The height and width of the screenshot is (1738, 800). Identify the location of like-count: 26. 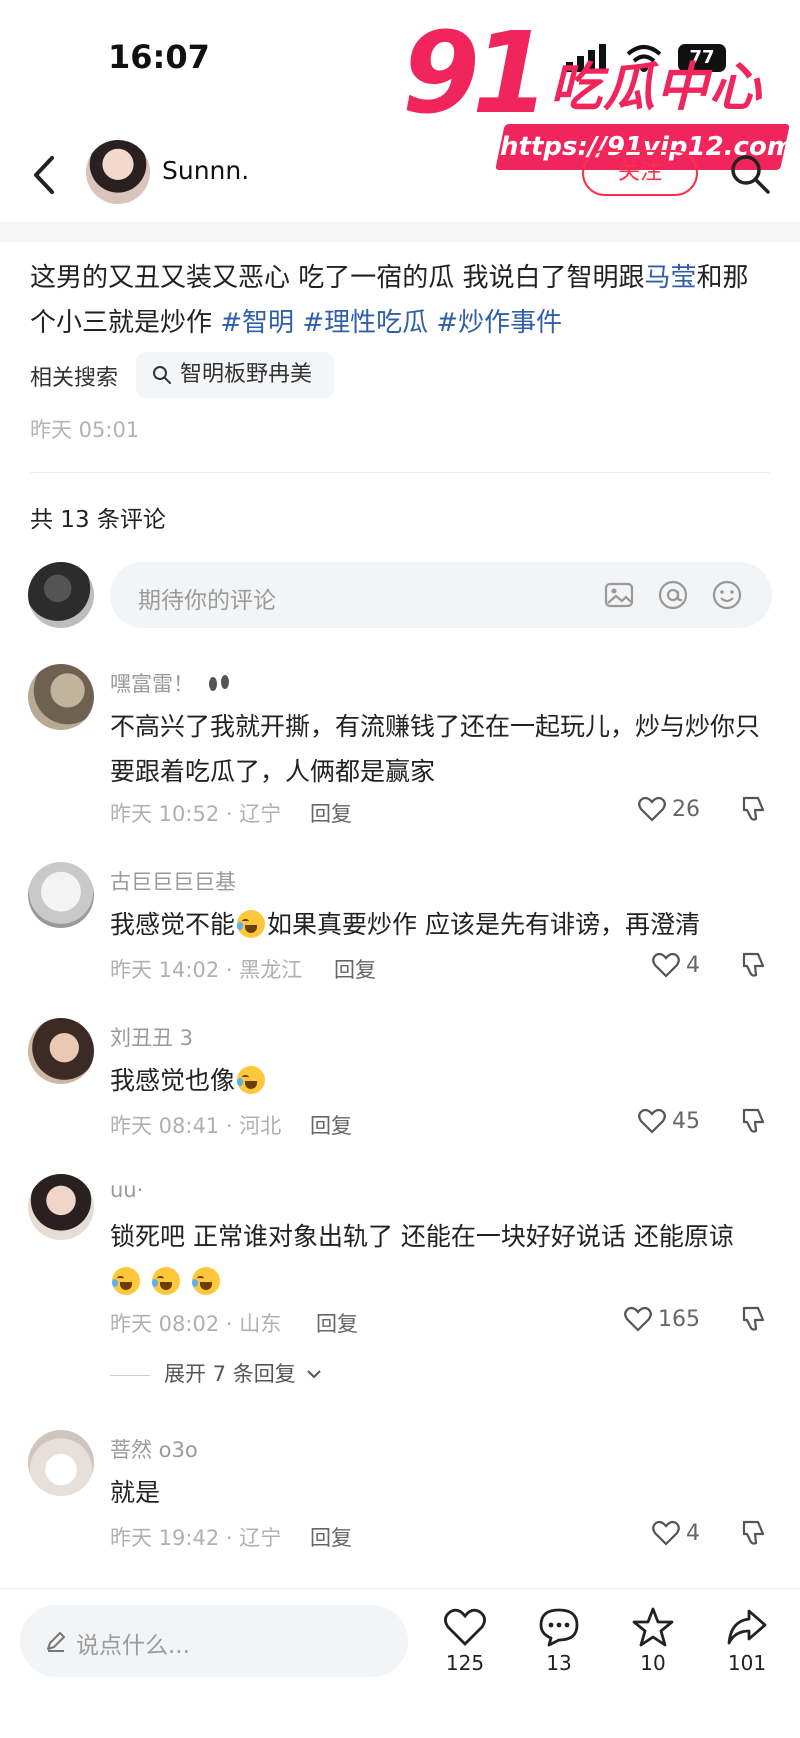
(686, 809).